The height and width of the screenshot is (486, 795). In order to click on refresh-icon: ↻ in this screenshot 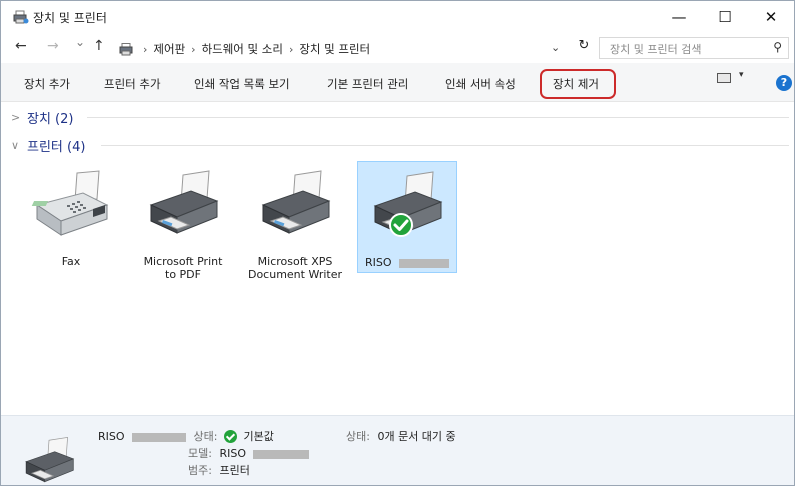, I will do `click(584, 48)`.